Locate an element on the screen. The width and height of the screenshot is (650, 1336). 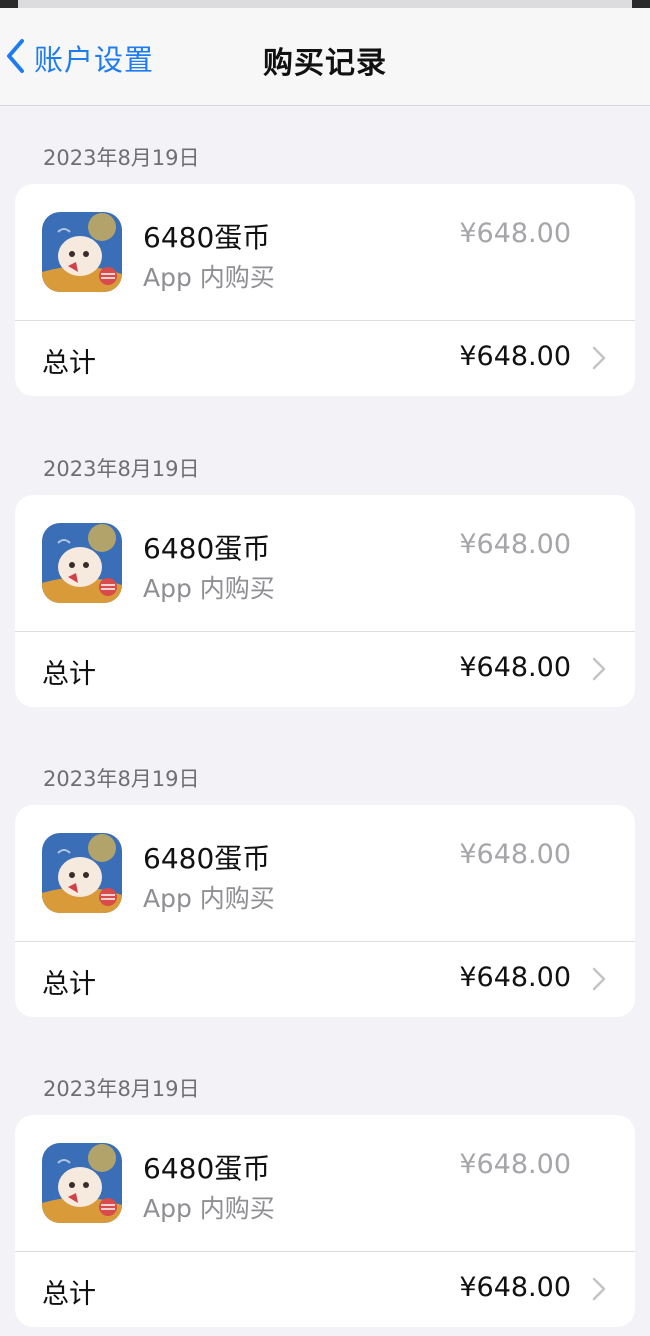
top-edge is located at coordinates (325, 4).